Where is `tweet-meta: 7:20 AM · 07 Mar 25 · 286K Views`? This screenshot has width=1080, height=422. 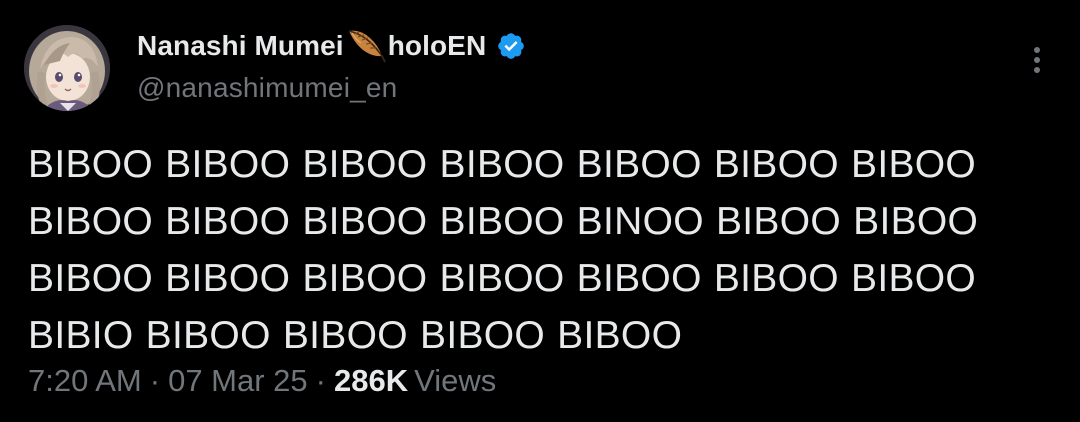
tweet-meta: 7:20 AM · 07 Mar 25 · 286K Views is located at coordinates (262, 381).